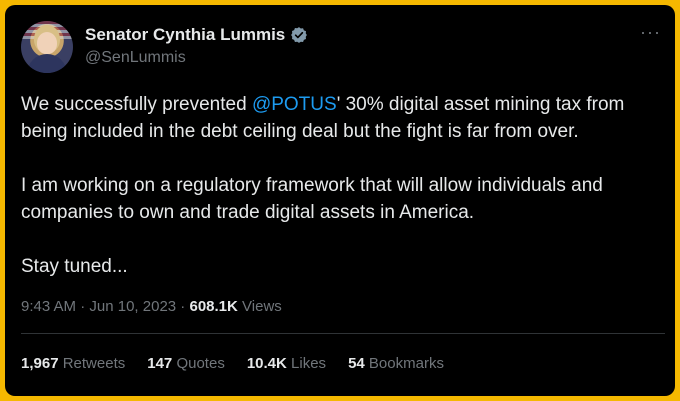 The image size is (680, 401). I want to click on likes-label: Likes, so click(309, 363).